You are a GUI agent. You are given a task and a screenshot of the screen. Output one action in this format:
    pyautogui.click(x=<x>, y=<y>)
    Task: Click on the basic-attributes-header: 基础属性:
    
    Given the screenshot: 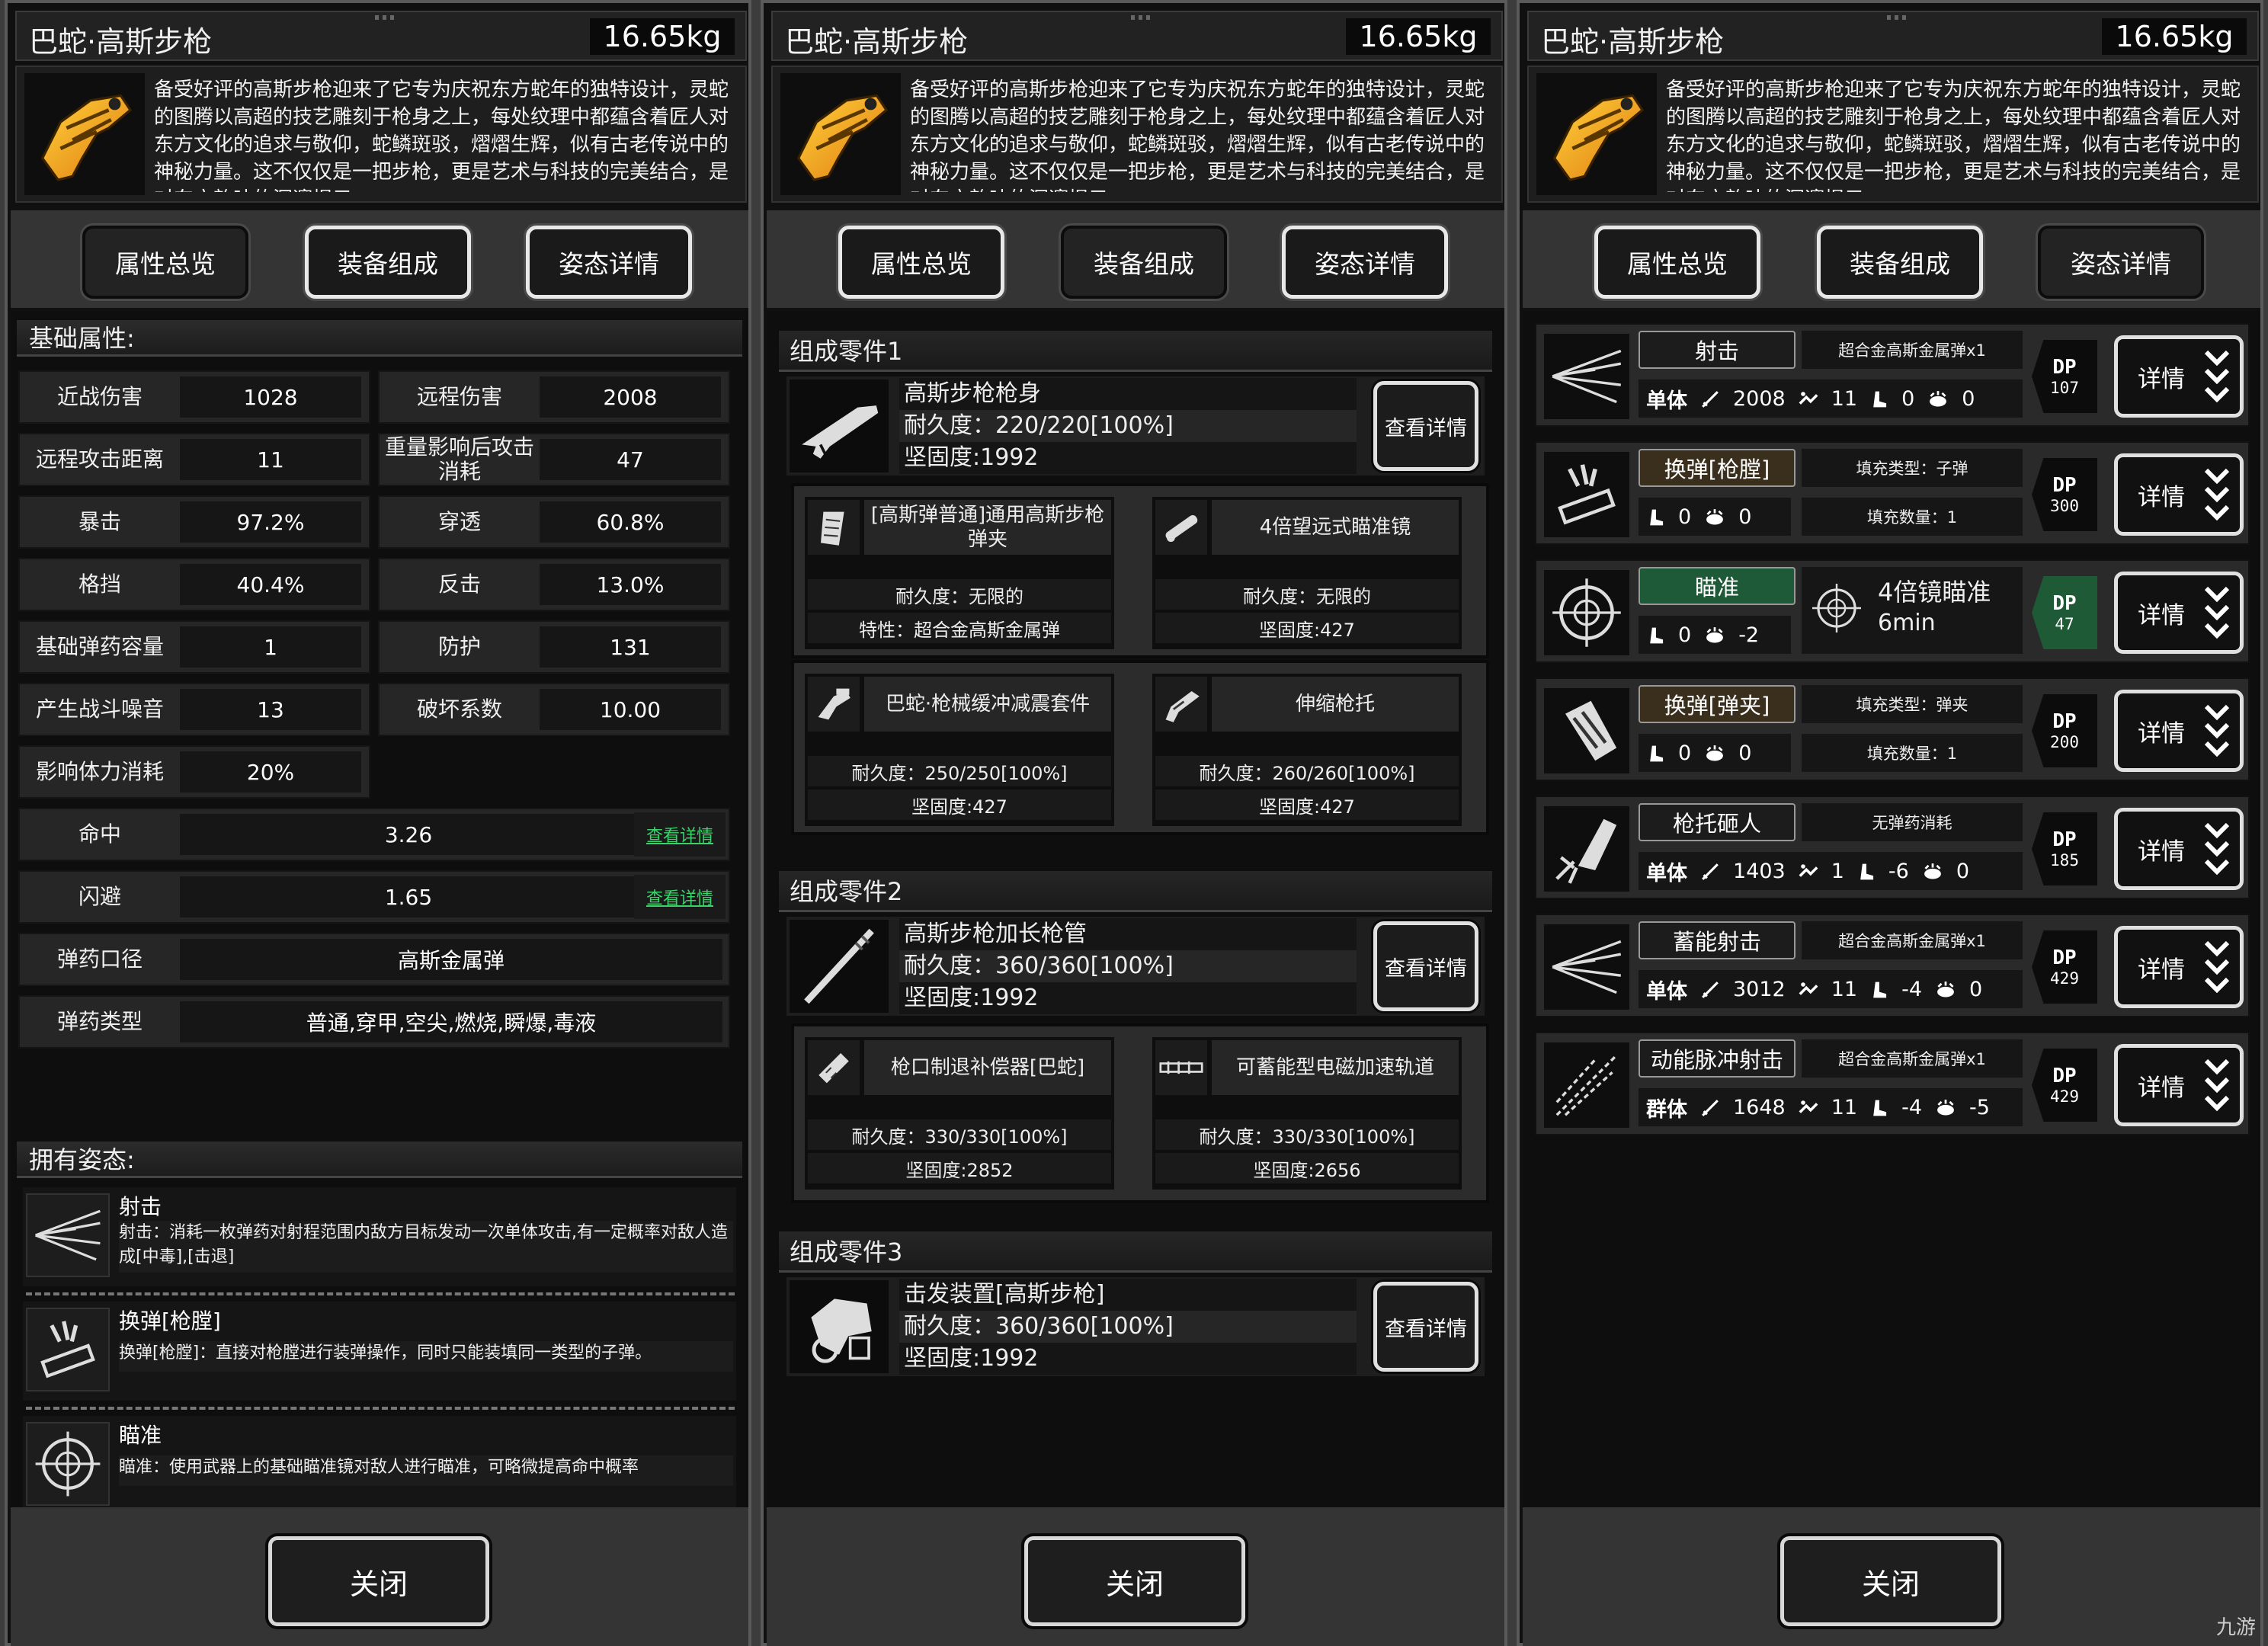 What is the action you would take?
    pyautogui.click(x=379, y=338)
    